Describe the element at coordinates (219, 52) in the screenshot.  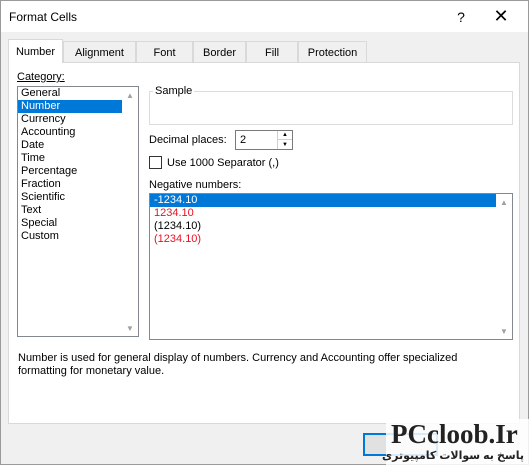
I see `tab-border: Border` at that location.